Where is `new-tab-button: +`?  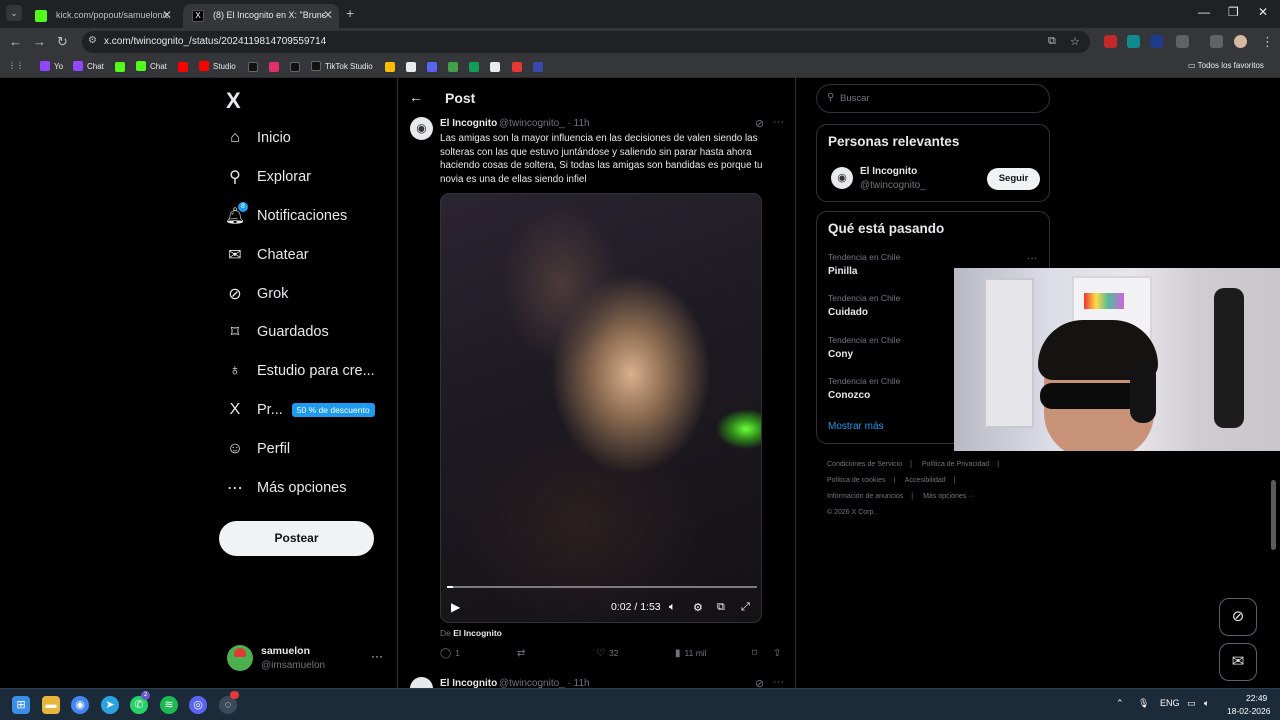 new-tab-button: + is located at coordinates (350, 13).